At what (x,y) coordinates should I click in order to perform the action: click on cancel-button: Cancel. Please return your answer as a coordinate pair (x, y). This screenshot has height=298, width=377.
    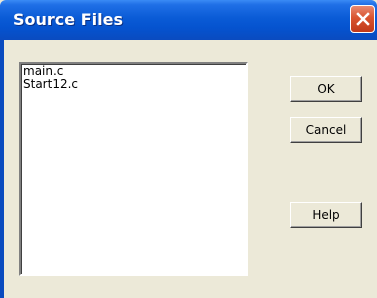
    Looking at the image, I should click on (326, 130).